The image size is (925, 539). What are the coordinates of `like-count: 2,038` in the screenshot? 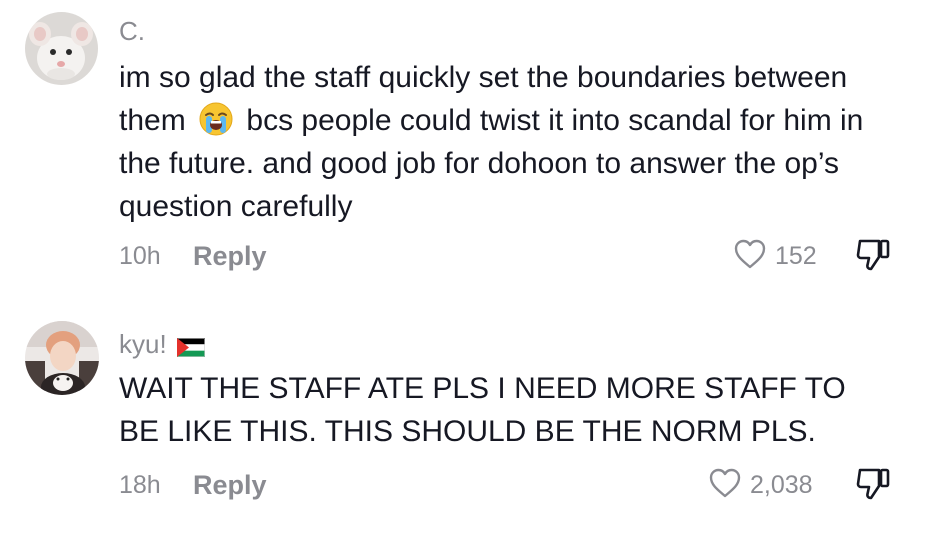 It's located at (781, 485).